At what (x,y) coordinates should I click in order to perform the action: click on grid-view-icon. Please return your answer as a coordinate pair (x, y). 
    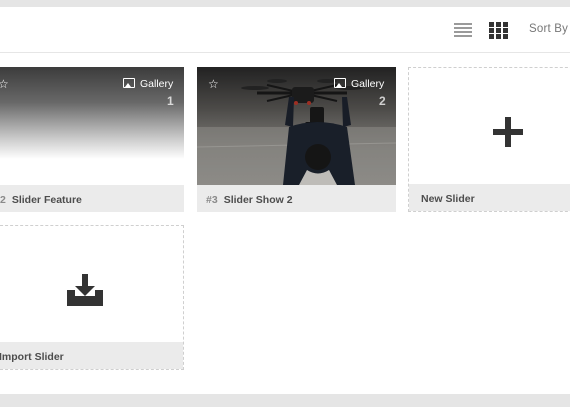
    Looking at the image, I should click on (499, 30).